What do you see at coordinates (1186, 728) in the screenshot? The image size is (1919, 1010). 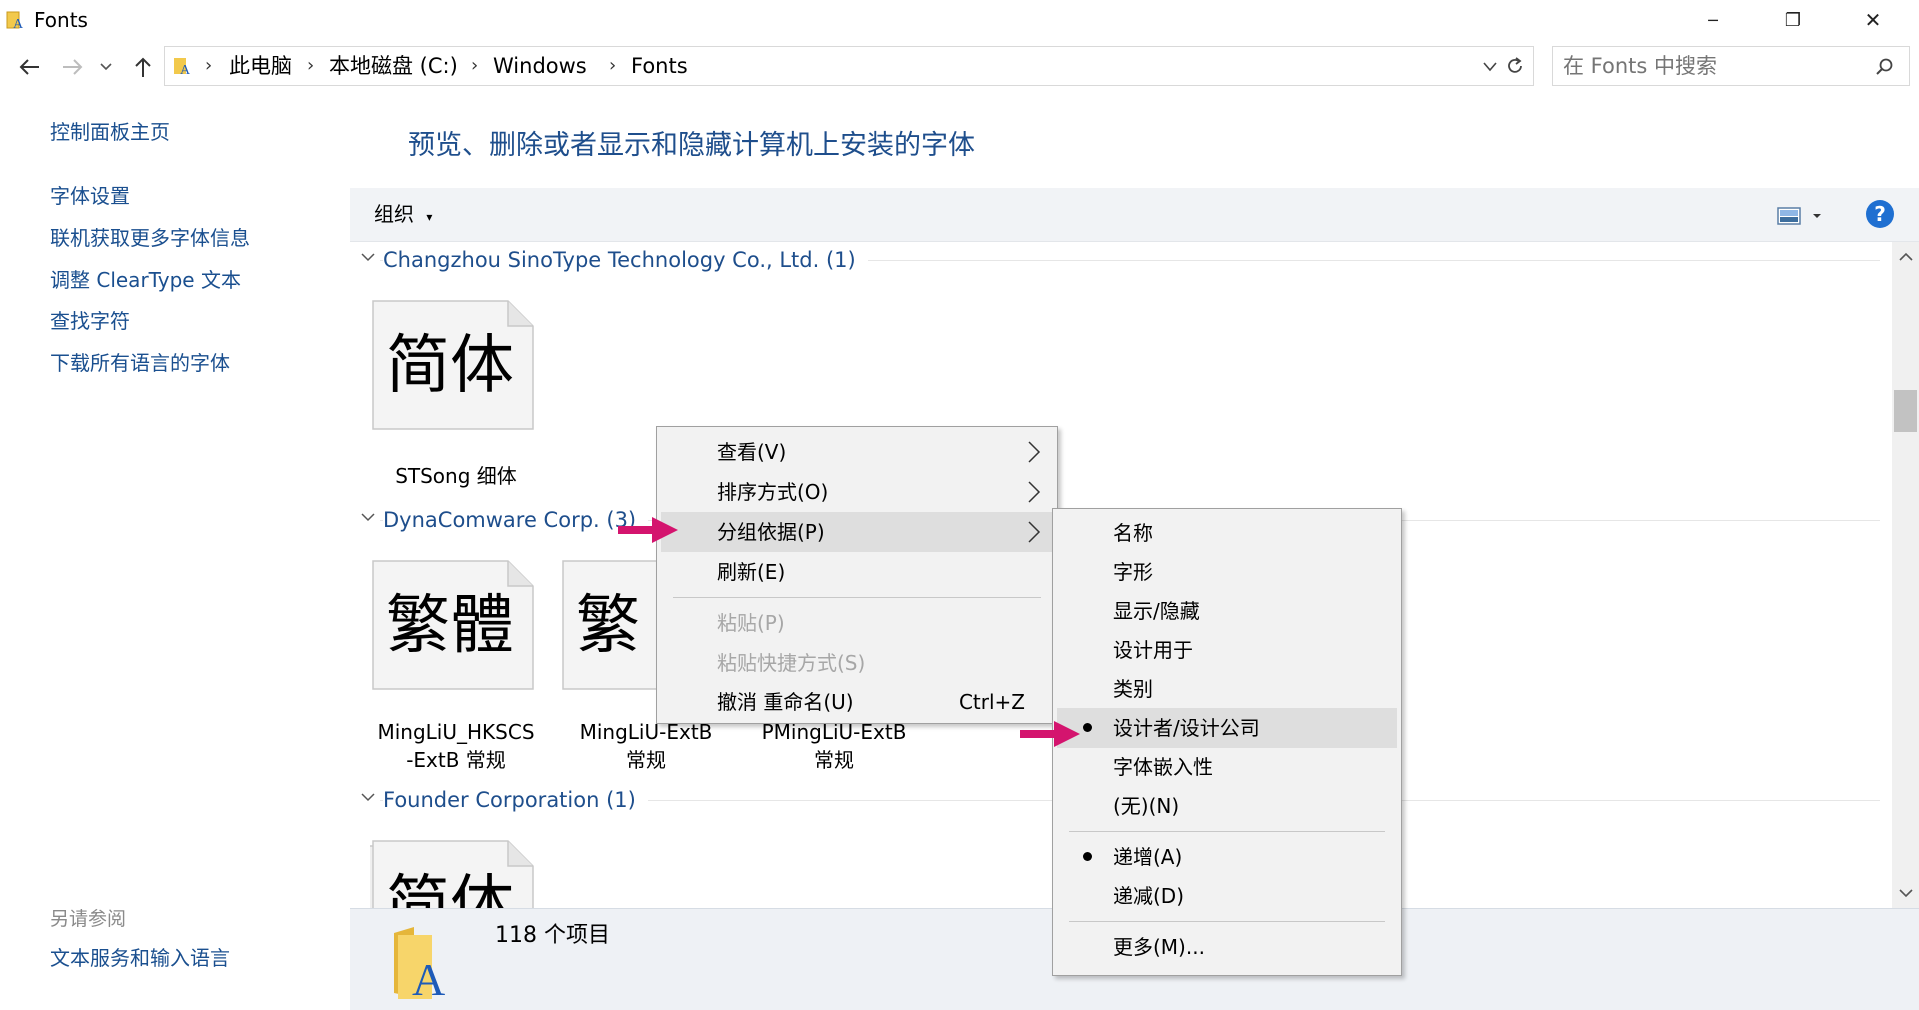 I see `menu-item-label: 设计者/设计公司` at bounding box center [1186, 728].